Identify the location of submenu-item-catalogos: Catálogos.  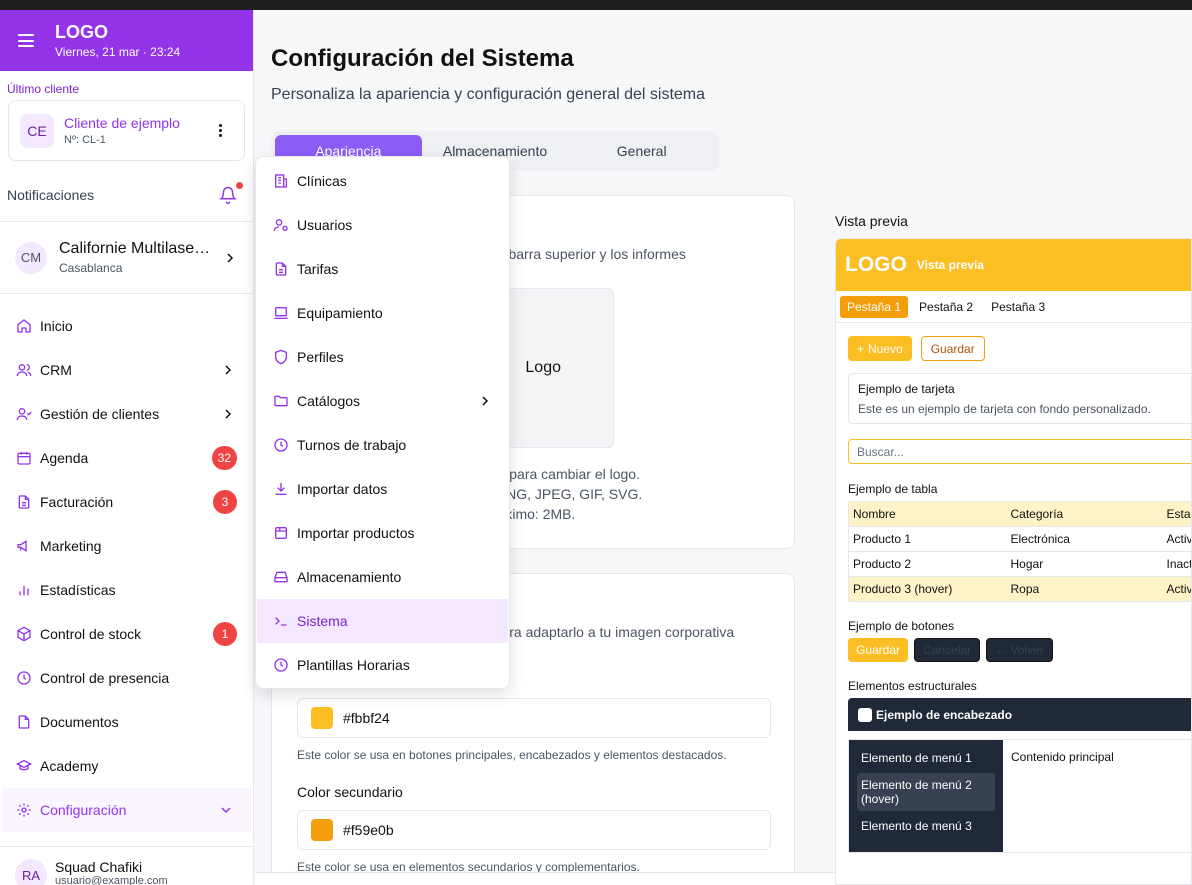
(382, 401).